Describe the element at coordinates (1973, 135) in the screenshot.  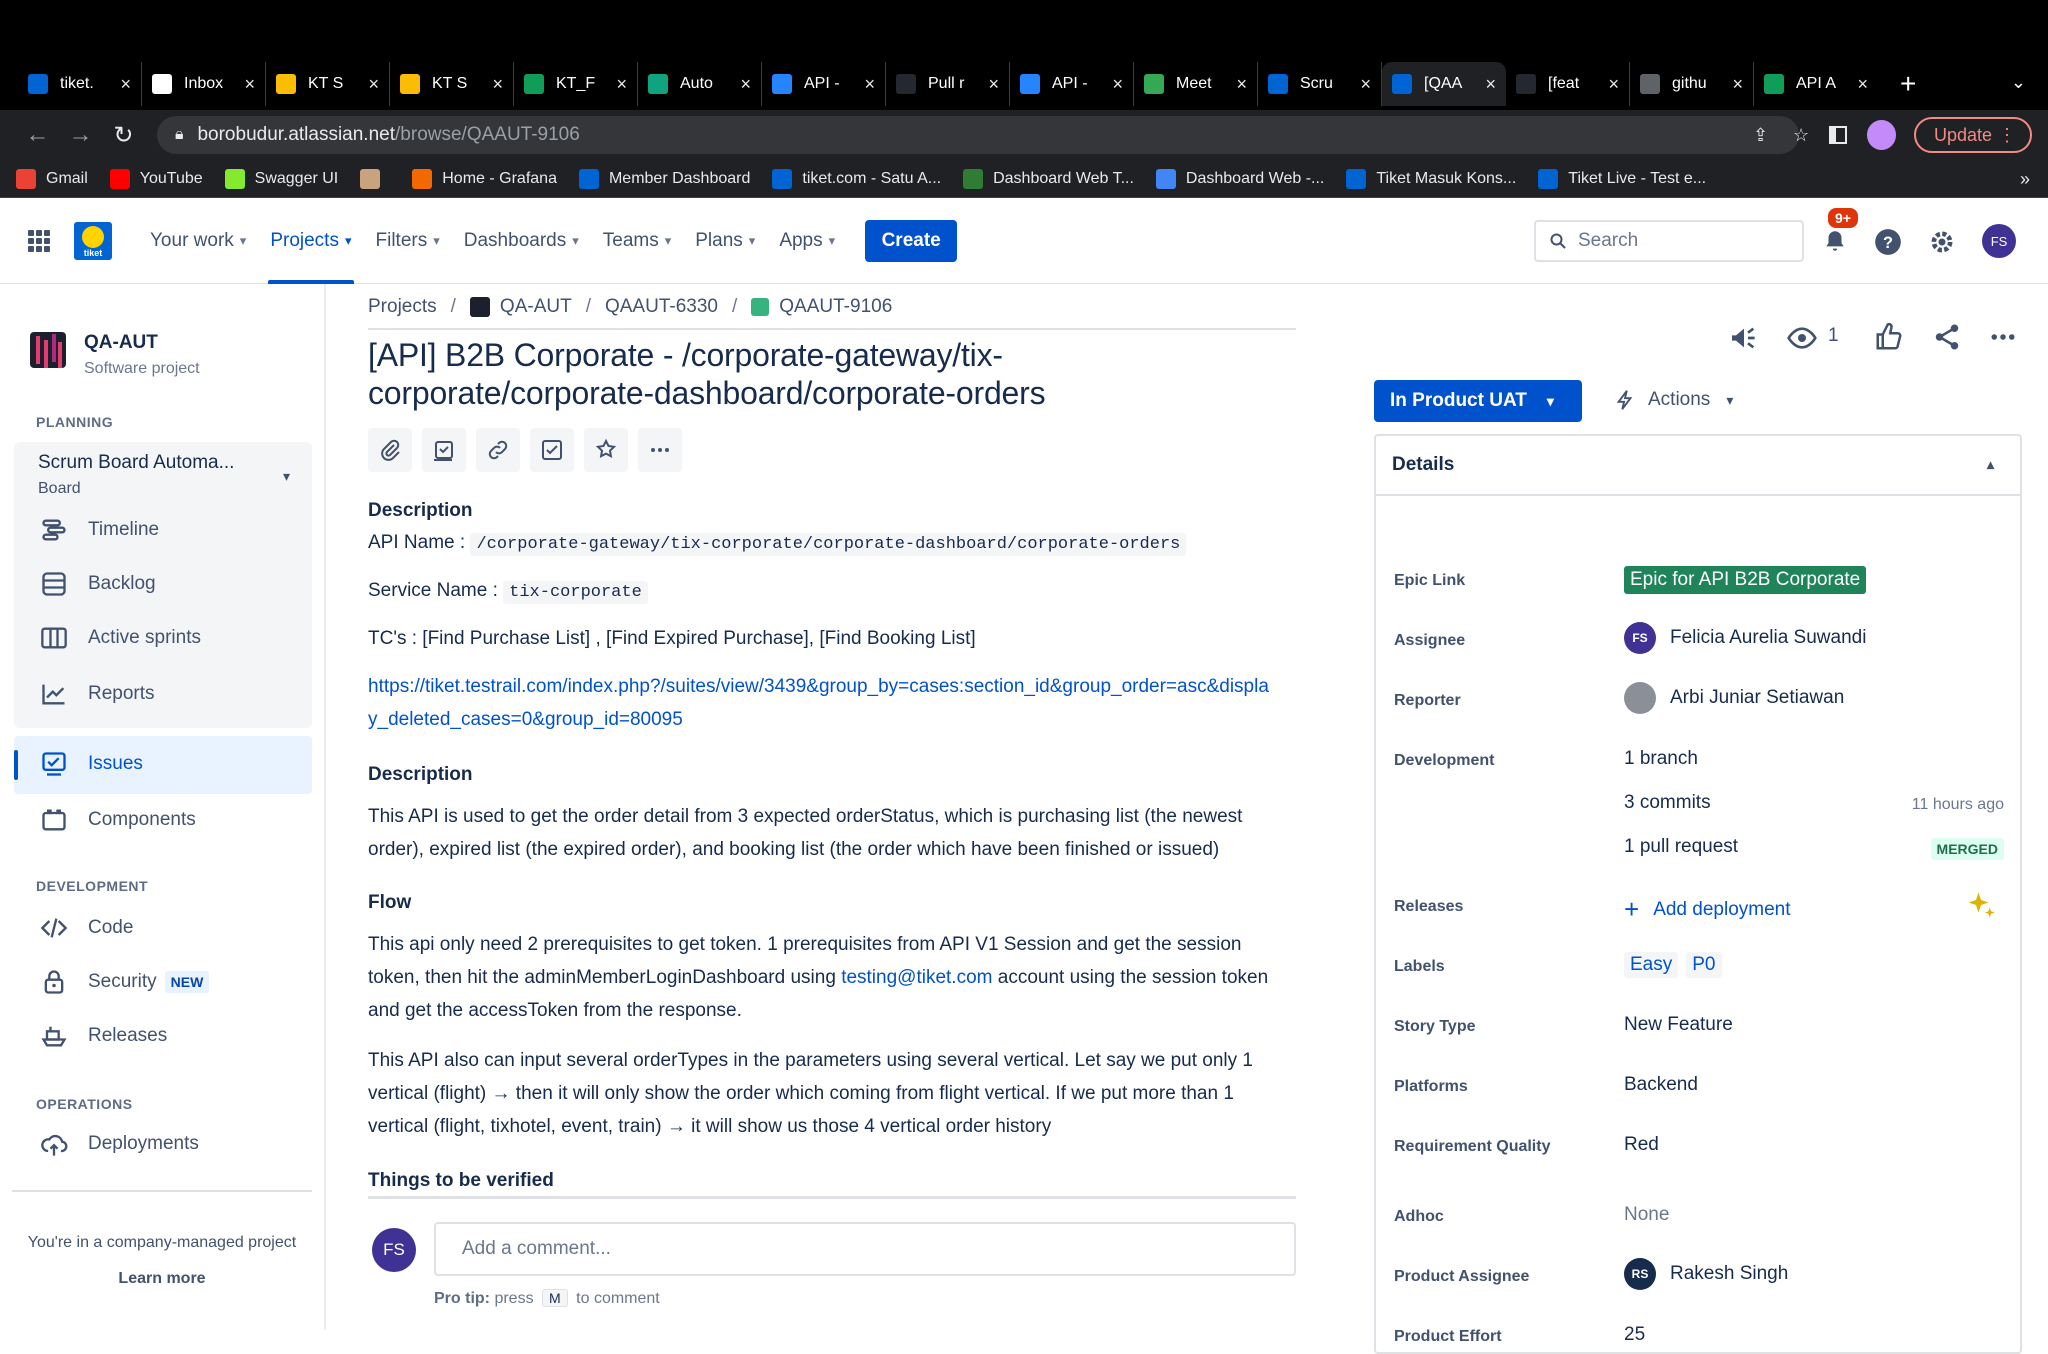
I see `update-button: Update ⋮` at that location.